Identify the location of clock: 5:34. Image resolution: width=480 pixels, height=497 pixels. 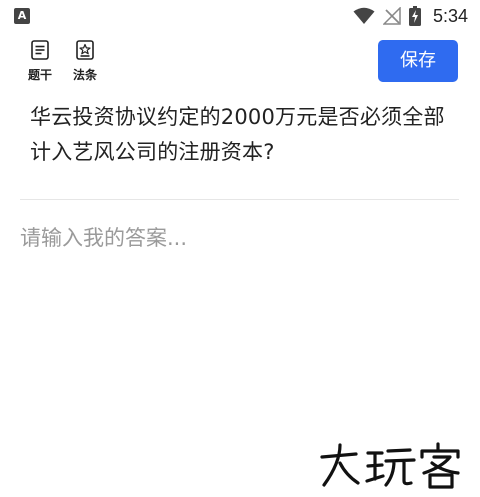
(450, 15).